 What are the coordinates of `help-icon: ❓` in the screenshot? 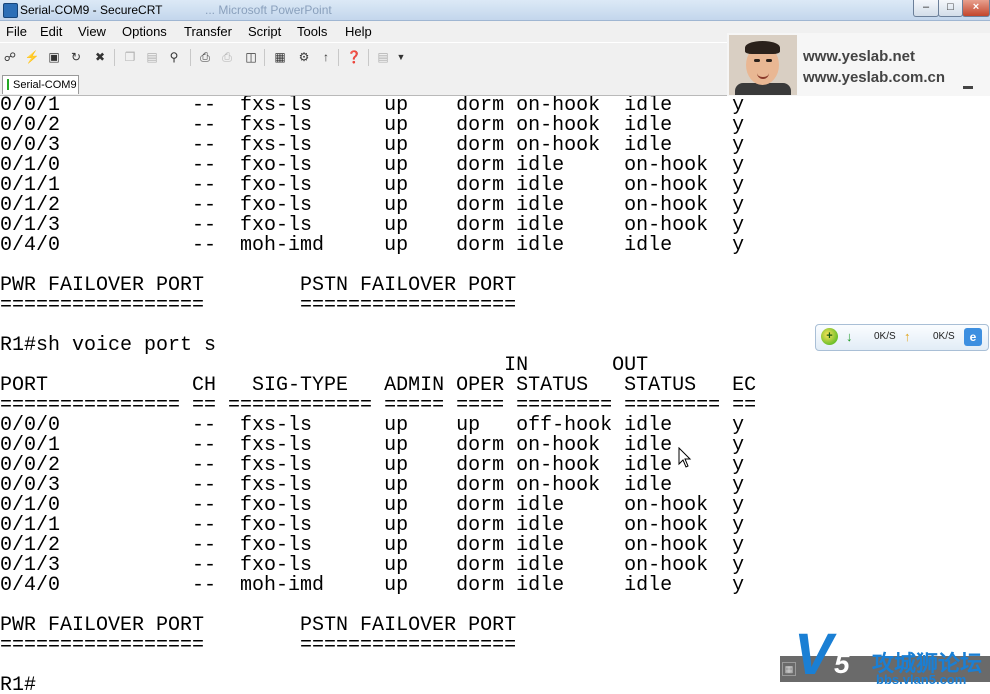 It's located at (354, 57).